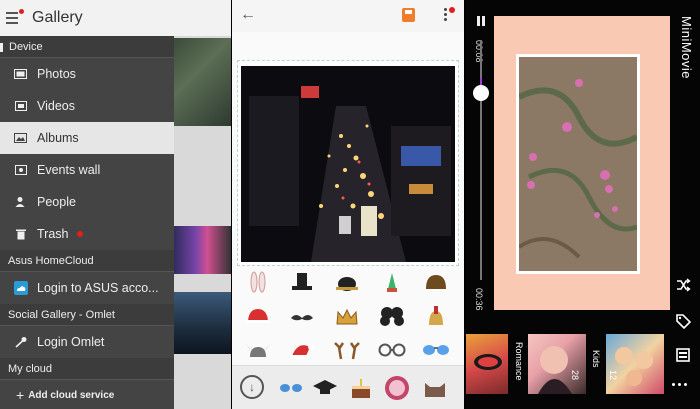  I want to click on notification-badge, so click(452, 10).